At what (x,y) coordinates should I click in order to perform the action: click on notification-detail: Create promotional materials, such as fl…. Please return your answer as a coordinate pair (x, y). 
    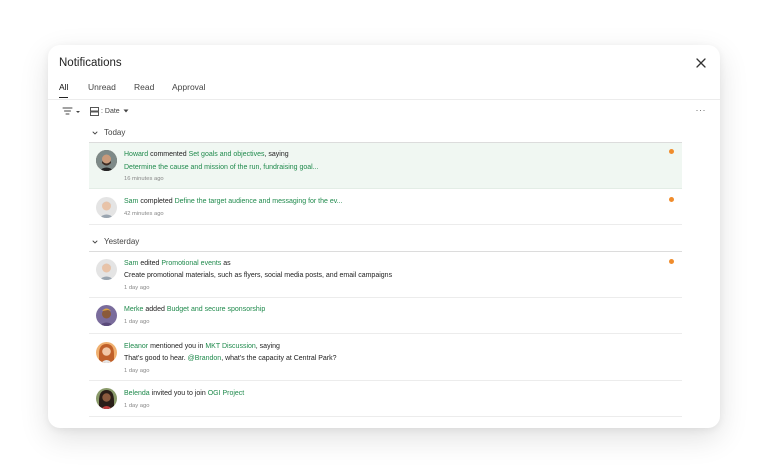
    Looking at the image, I should click on (258, 275).